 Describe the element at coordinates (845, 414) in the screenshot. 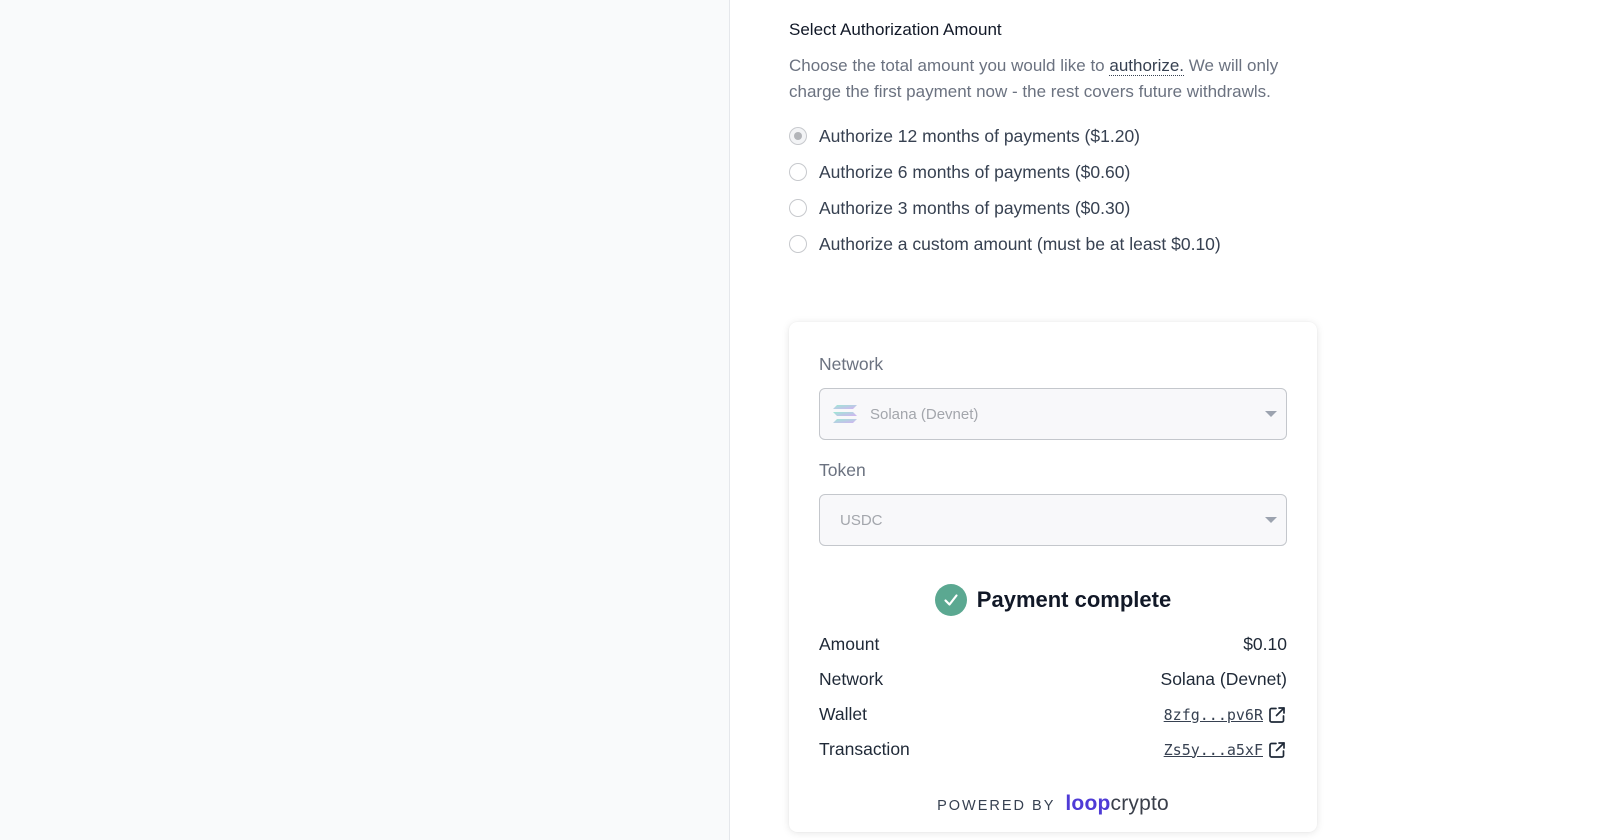

I see `solana-logo-icon` at that location.